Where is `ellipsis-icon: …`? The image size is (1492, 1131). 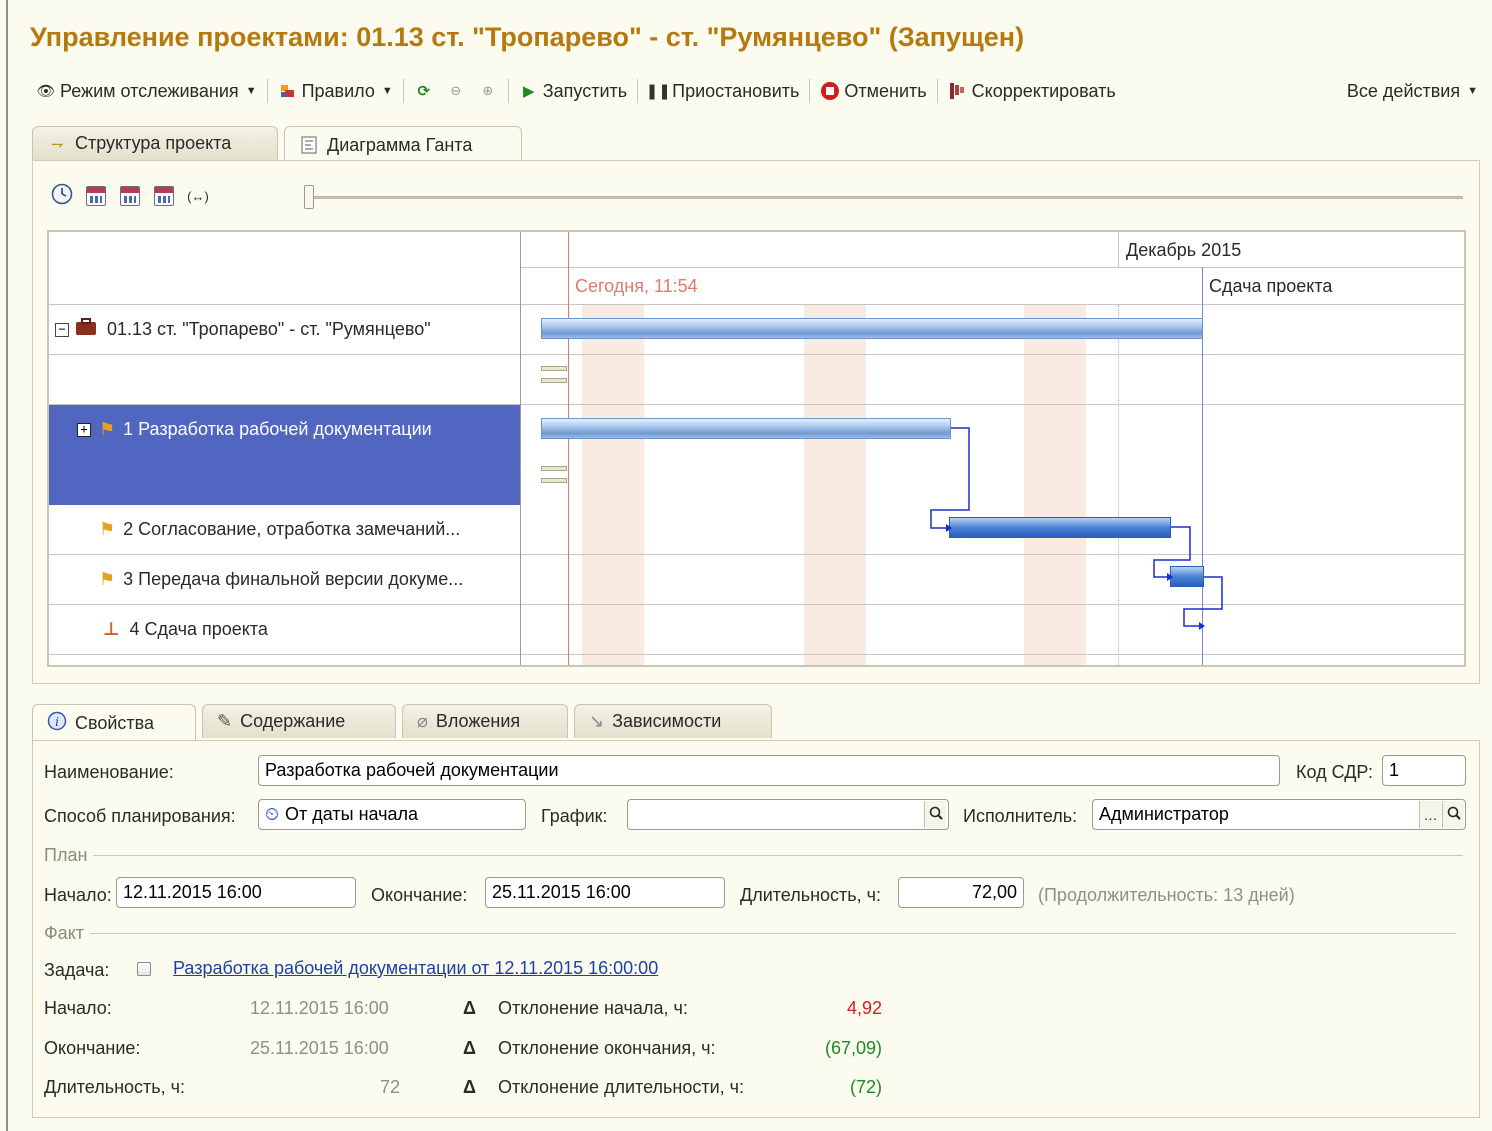
ellipsis-icon: … is located at coordinates (1430, 814).